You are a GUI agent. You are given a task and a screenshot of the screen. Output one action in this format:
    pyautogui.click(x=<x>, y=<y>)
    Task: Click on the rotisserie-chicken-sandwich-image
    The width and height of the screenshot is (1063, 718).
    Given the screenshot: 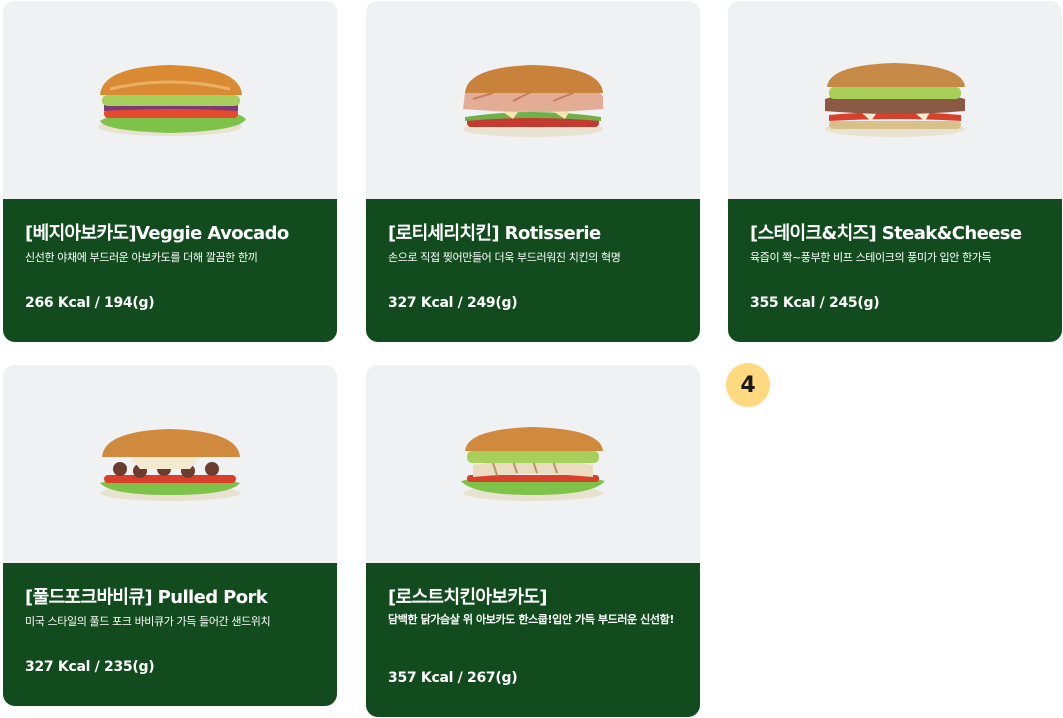 What is the action you would take?
    pyautogui.click(x=533, y=101)
    